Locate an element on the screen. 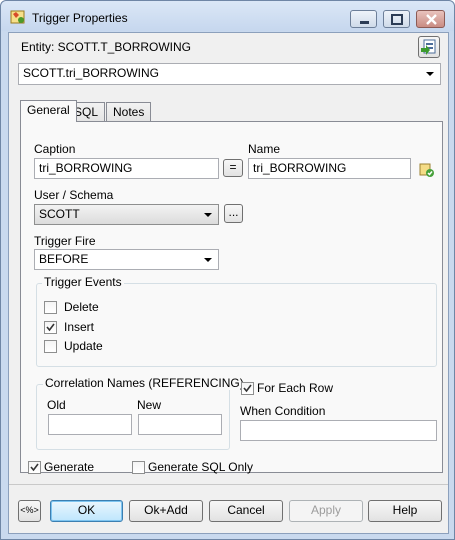 Image resolution: width=455 pixels, height=540 pixels. generate-sql-only-checkbox is located at coordinates (138, 467).